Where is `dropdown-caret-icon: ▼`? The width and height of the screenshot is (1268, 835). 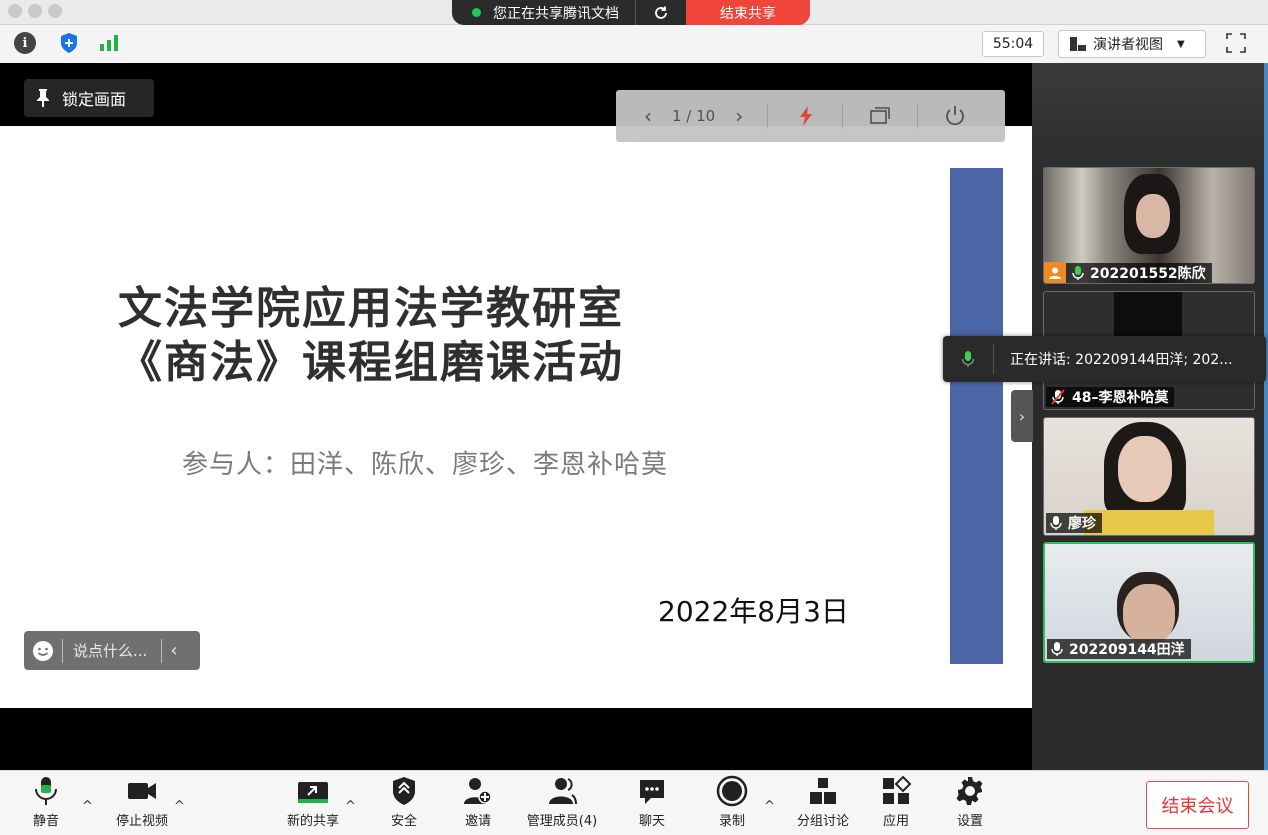
dropdown-caret-icon: ▼ is located at coordinates (1181, 44).